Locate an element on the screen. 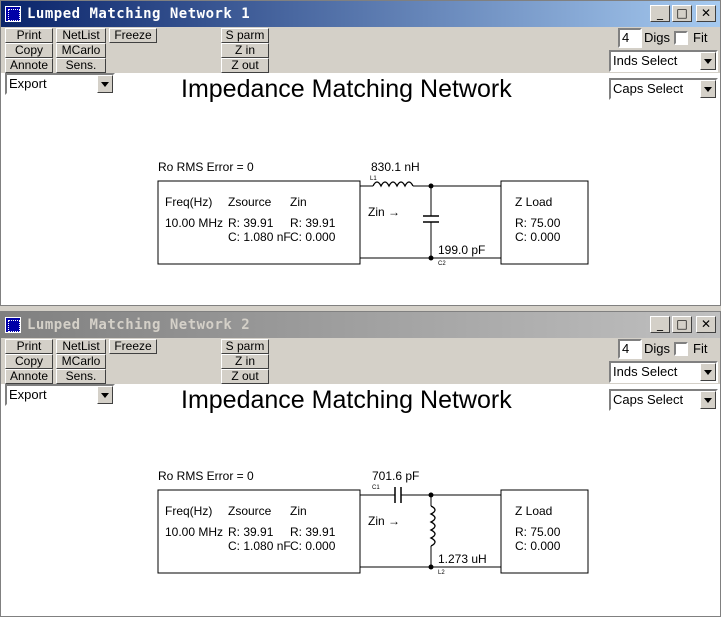  series-value: 701.6 pF is located at coordinates (395, 476).